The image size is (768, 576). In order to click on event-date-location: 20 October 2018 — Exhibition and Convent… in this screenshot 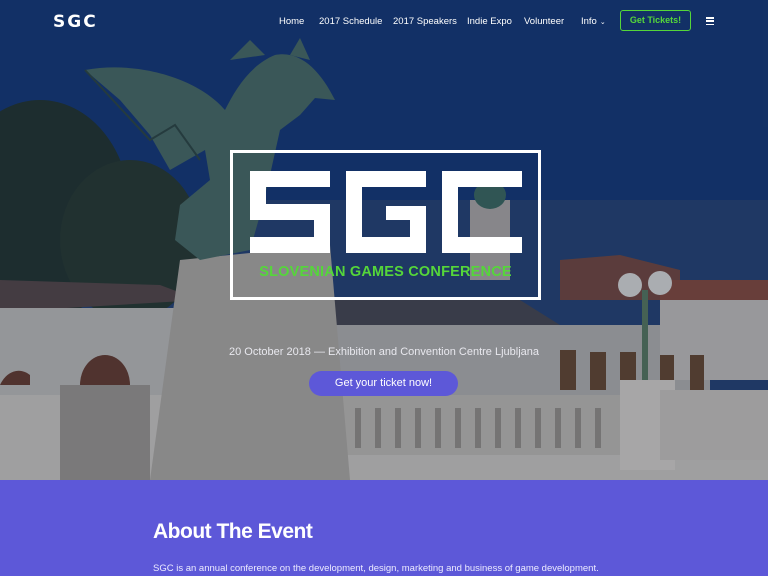, I will do `click(384, 352)`.